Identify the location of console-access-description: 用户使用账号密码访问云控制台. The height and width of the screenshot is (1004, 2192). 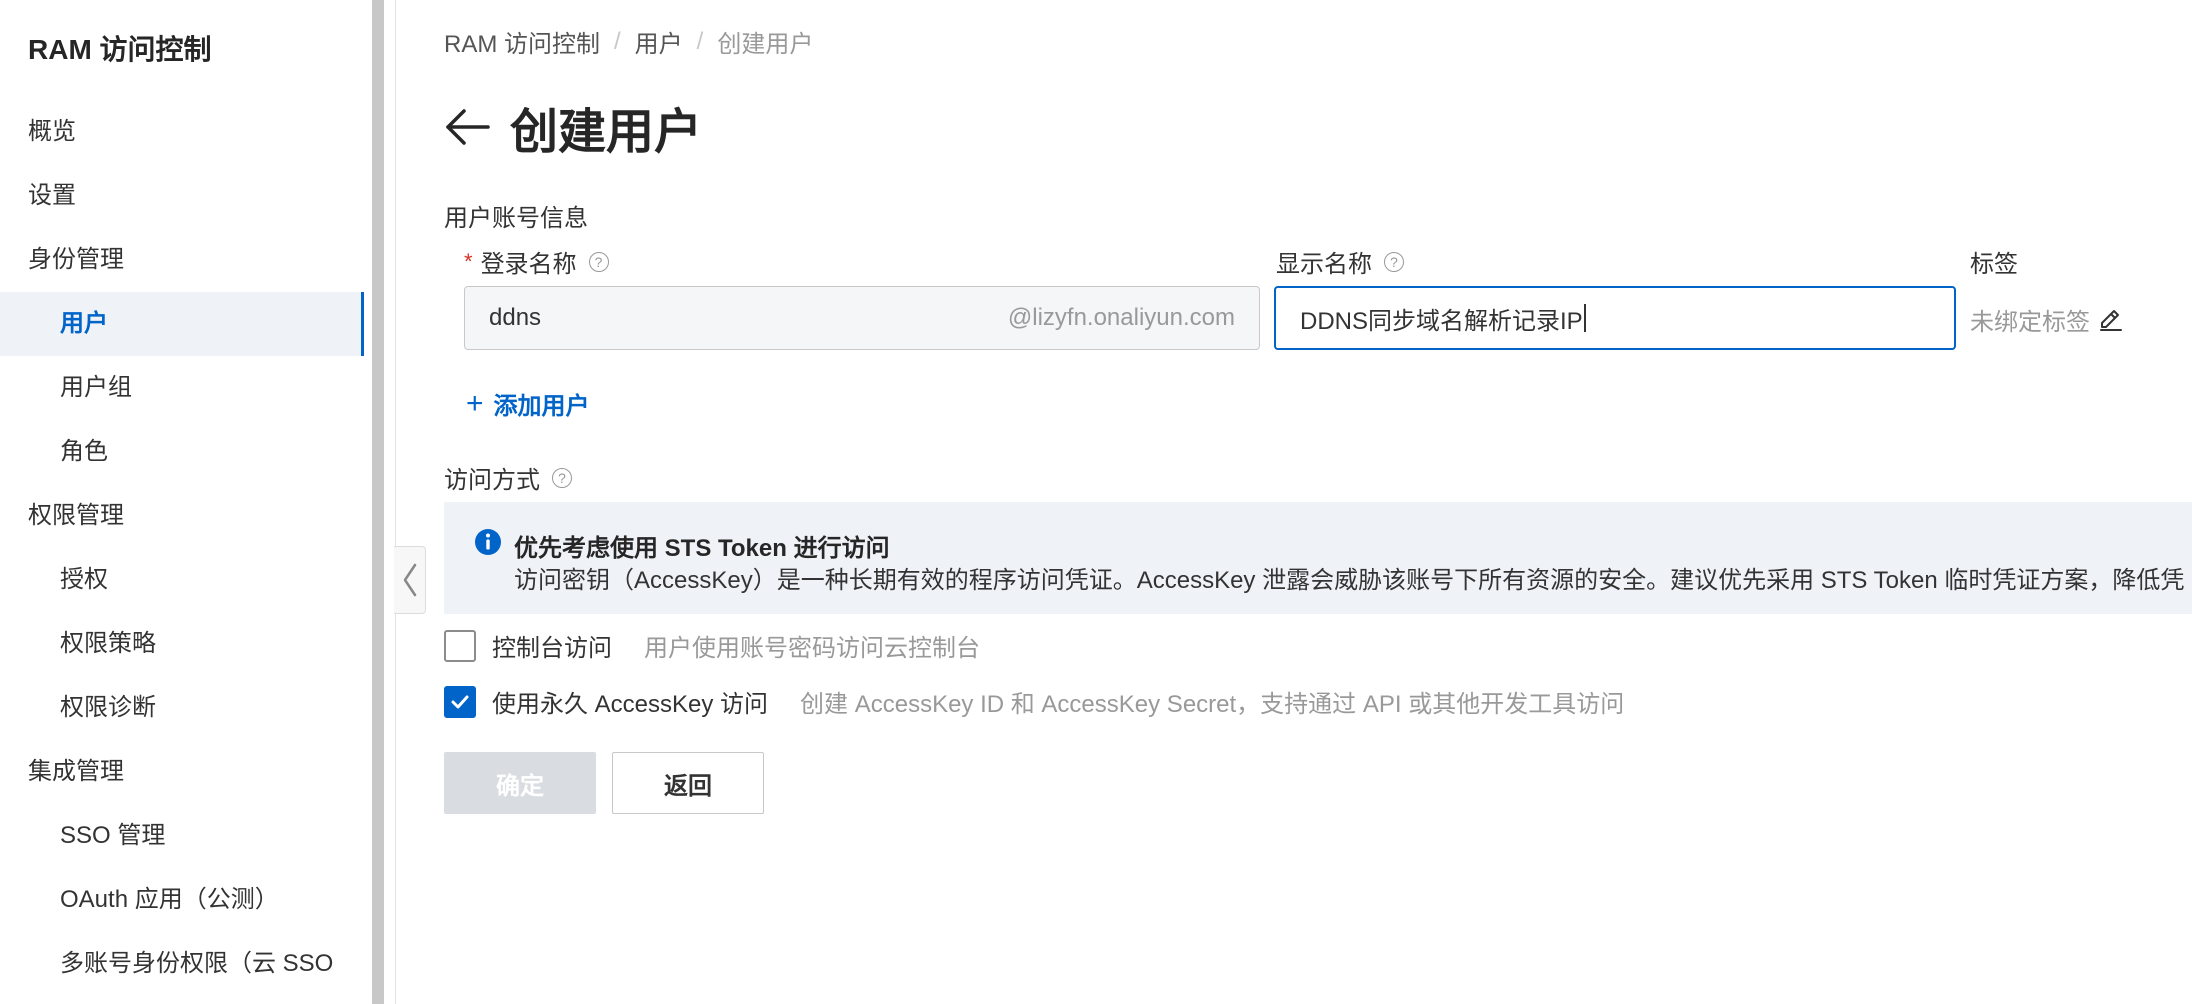
(812, 648).